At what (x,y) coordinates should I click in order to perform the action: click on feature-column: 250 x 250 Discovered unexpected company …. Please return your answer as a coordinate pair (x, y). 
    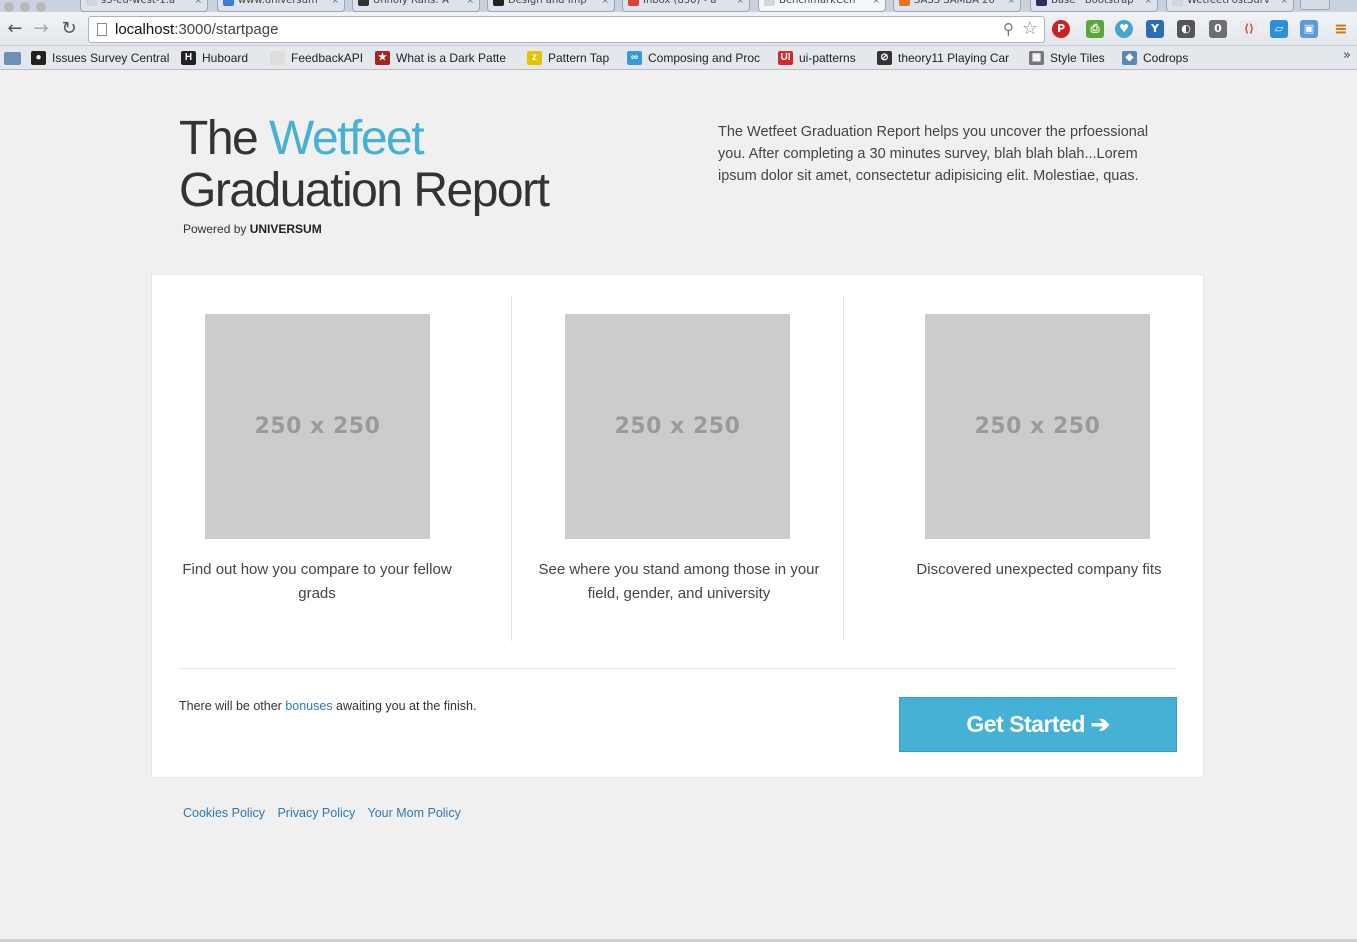
    Looking at the image, I should click on (1024, 468).